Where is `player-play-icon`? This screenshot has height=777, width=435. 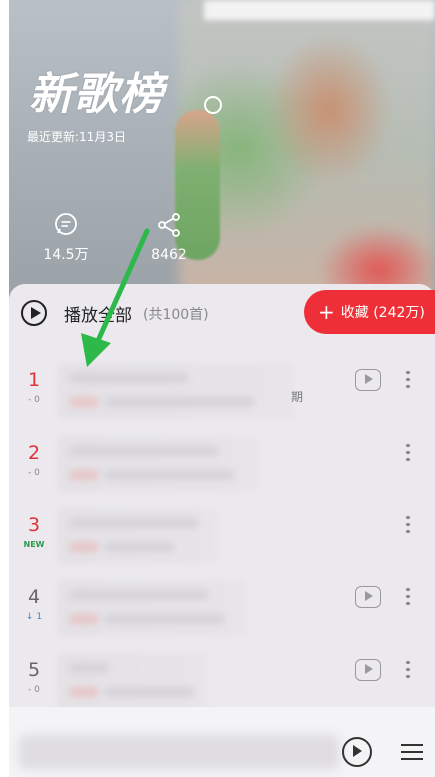
player-play-icon is located at coordinates (357, 752).